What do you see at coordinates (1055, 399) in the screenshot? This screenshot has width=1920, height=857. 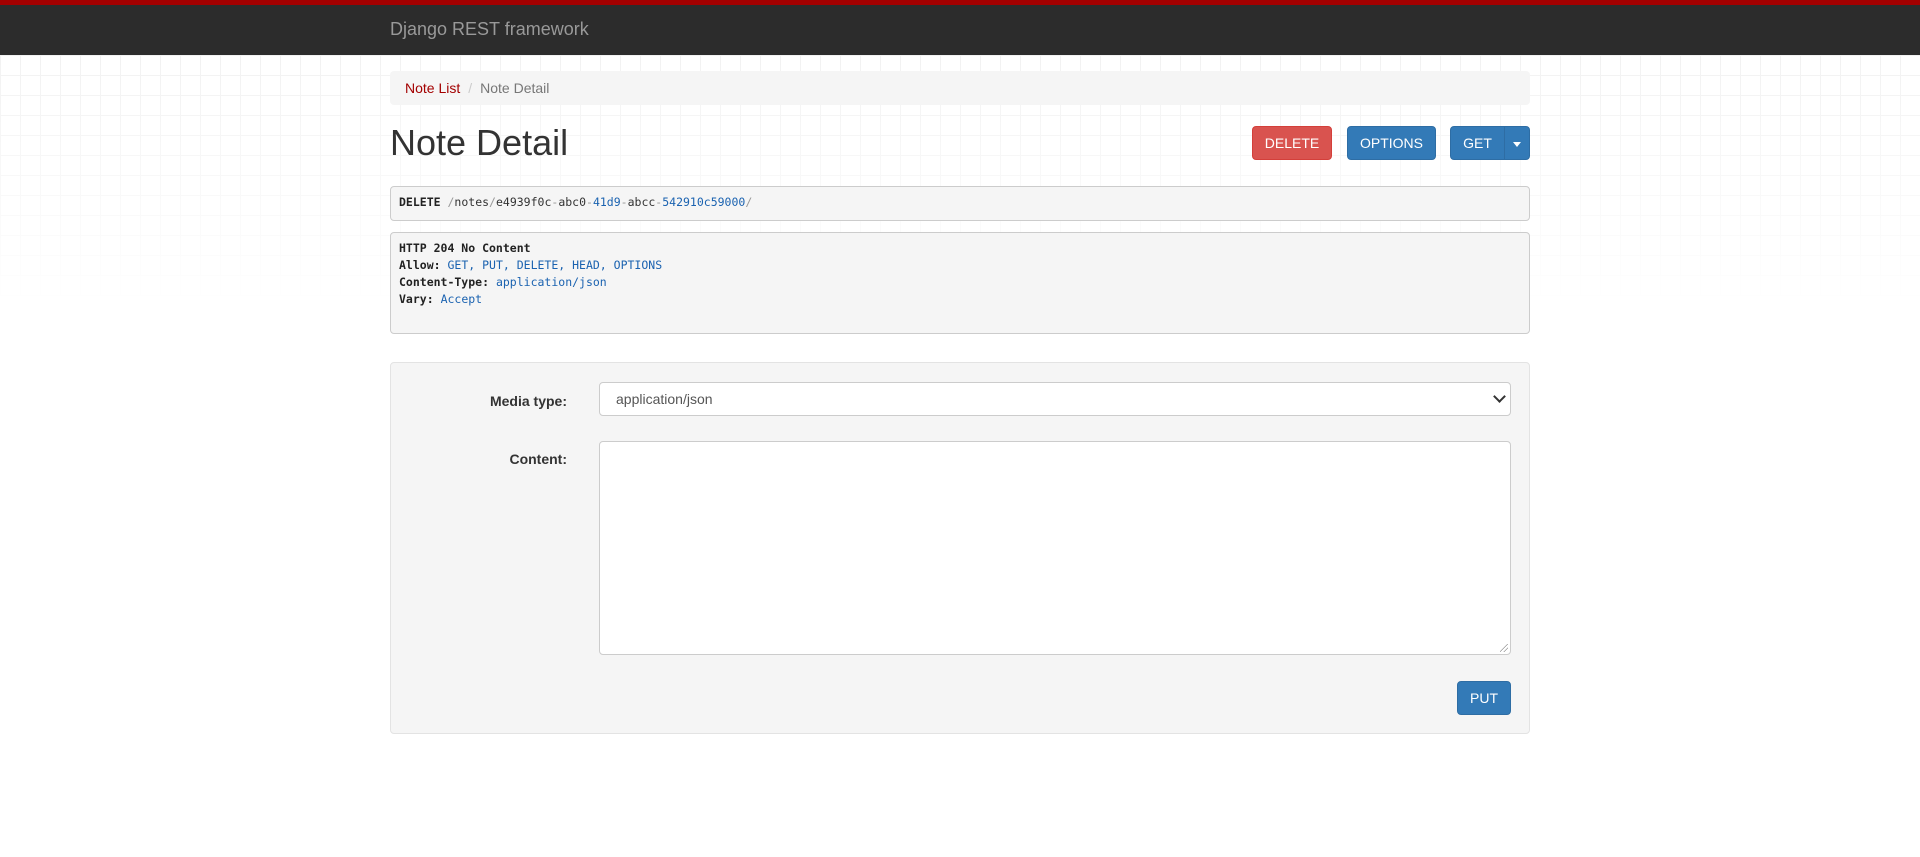 I see `media-type-select: application/json` at bounding box center [1055, 399].